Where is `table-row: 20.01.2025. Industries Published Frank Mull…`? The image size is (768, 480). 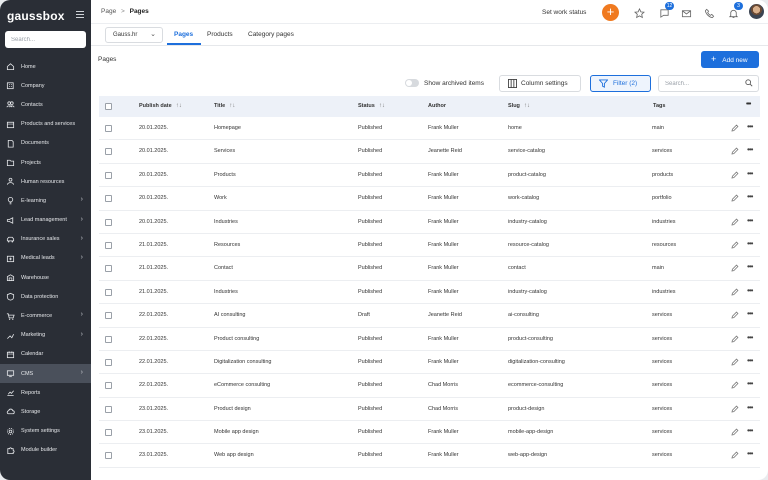
table-row: 20.01.2025. Industries Published Frank Mull… is located at coordinates (429, 222).